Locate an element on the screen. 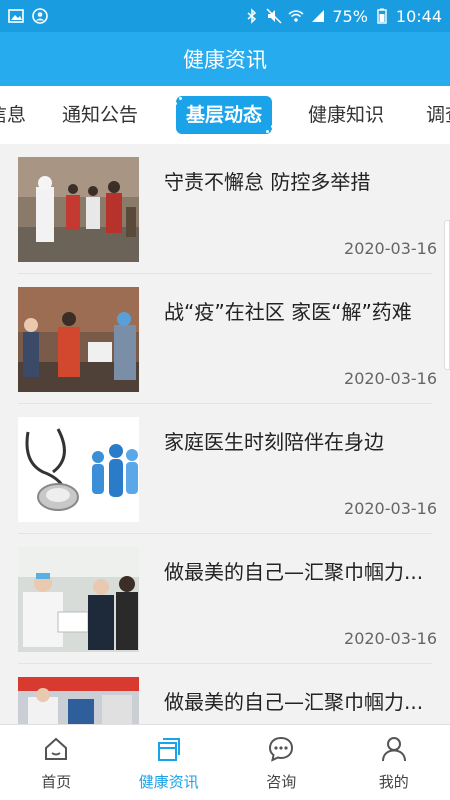 Image resolution: width=450 pixels, height=800 pixels. tab-info: 信息 is located at coordinates (13, 115).